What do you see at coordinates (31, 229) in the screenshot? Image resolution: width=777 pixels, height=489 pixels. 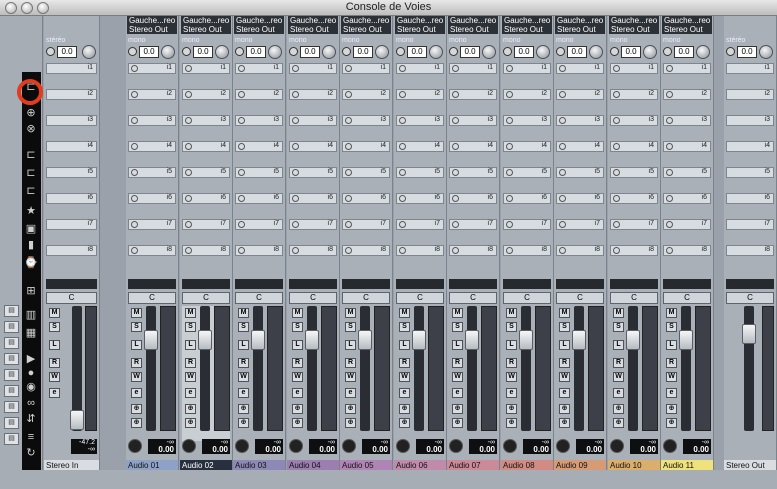 I see `window-icon: ▣` at bounding box center [31, 229].